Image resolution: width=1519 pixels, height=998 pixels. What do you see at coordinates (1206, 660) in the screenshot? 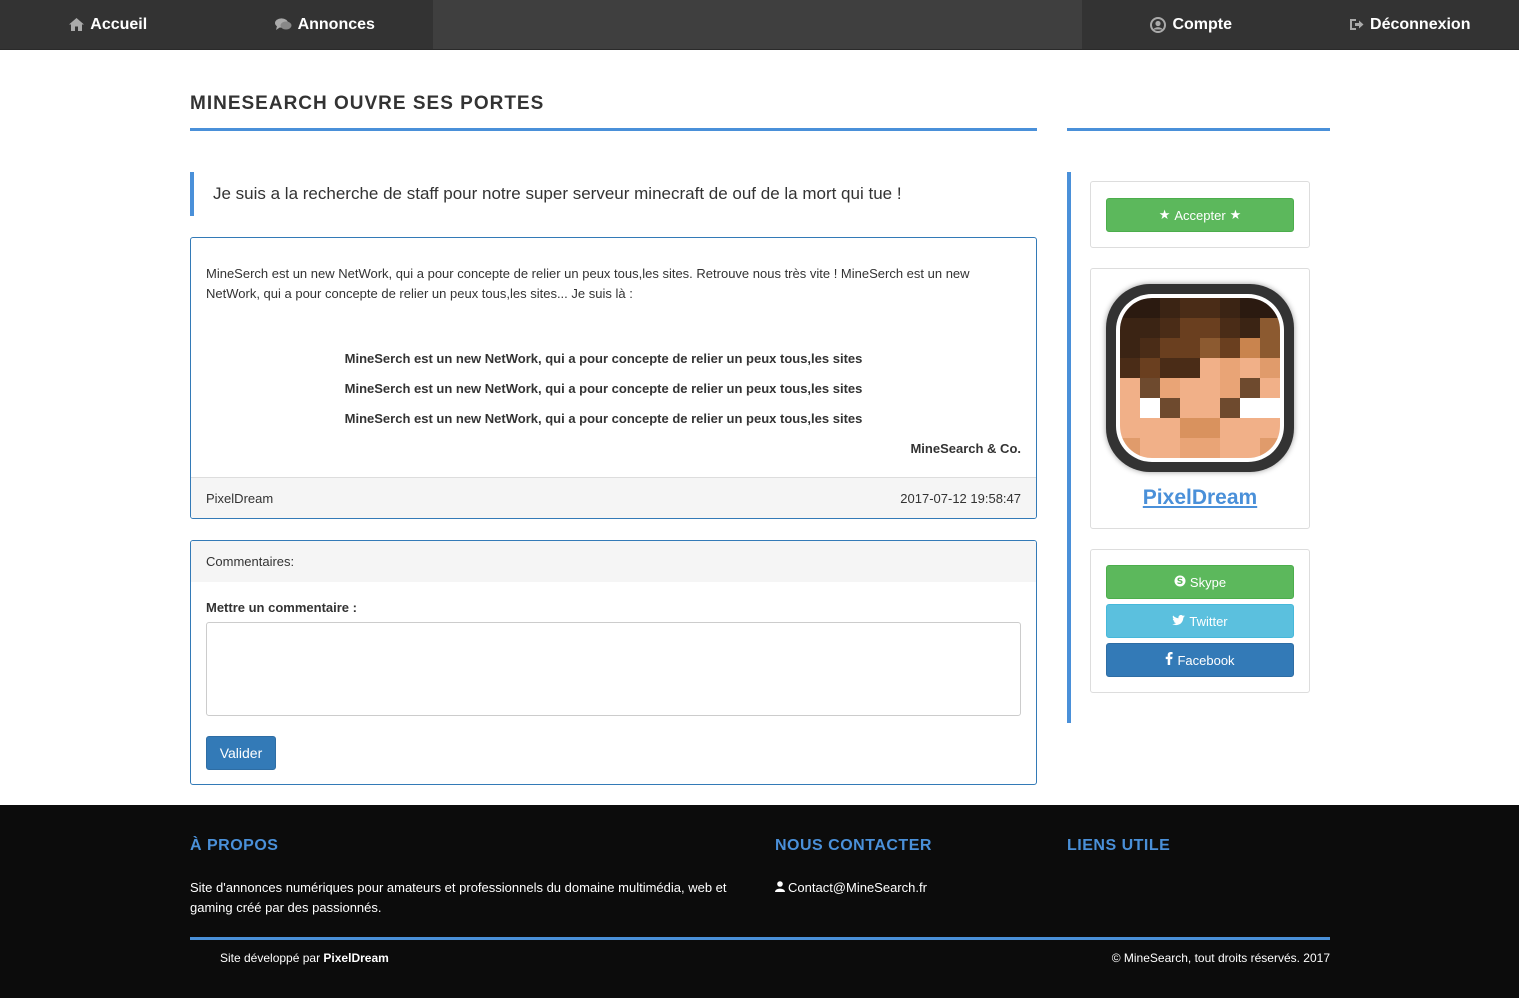
I see `facebook-label: Facebook` at bounding box center [1206, 660].